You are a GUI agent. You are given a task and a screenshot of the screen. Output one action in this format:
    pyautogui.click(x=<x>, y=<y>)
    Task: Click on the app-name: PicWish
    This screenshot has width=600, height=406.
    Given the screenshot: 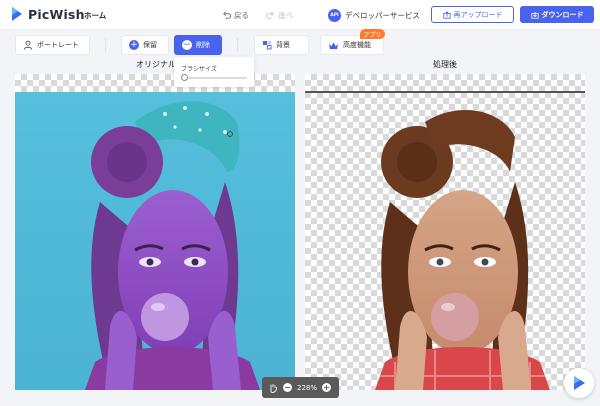 What is the action you would take?
    pyautogui.click(x=56, y=14)
    